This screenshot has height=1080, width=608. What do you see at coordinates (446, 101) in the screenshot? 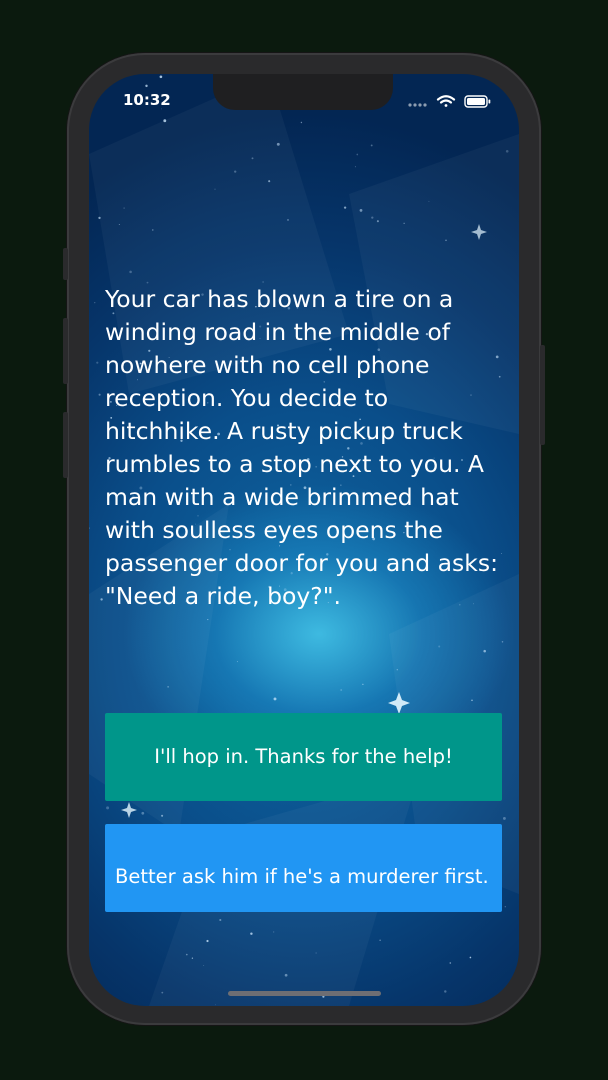
I see `wifi-icon` at bounding box center [446, 101].